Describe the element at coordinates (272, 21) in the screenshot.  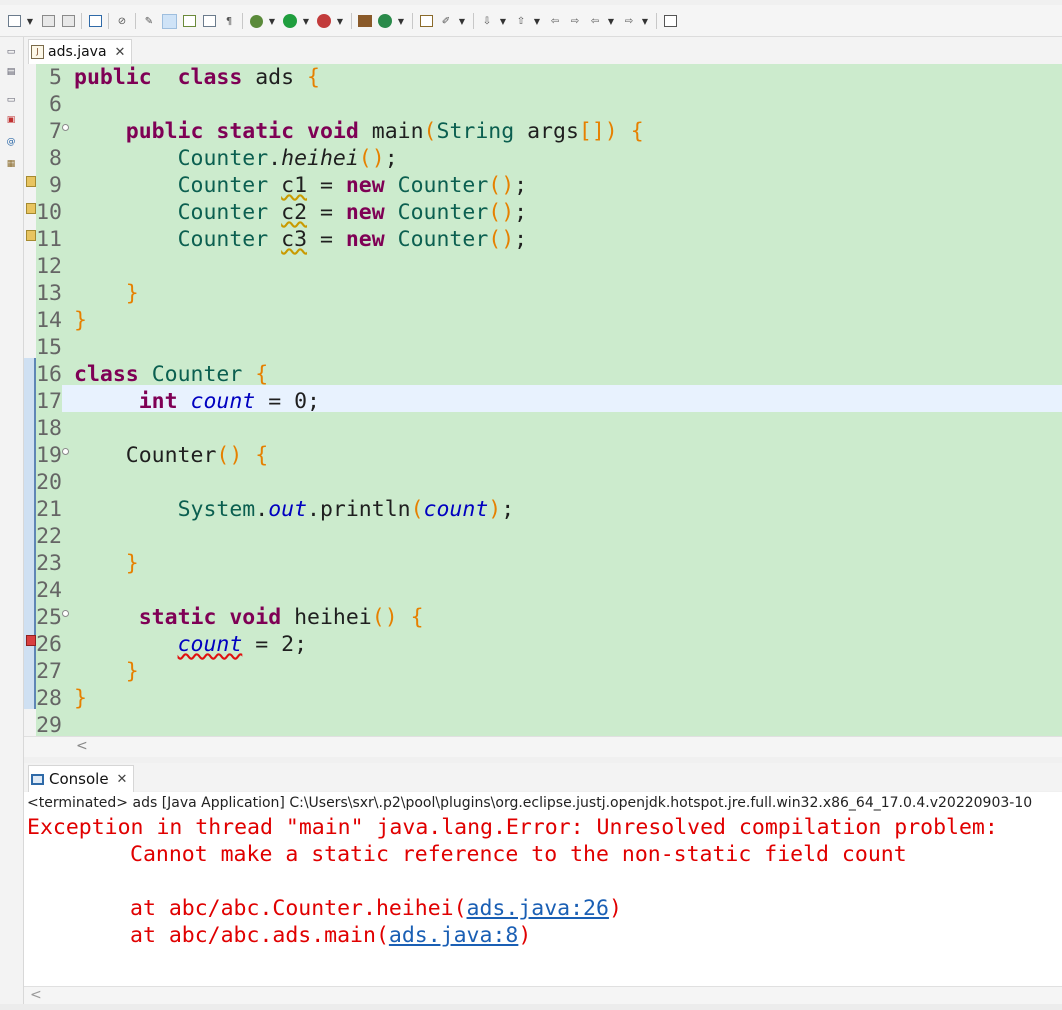
I see `debug-dropdown-icon: ▼` at that location.